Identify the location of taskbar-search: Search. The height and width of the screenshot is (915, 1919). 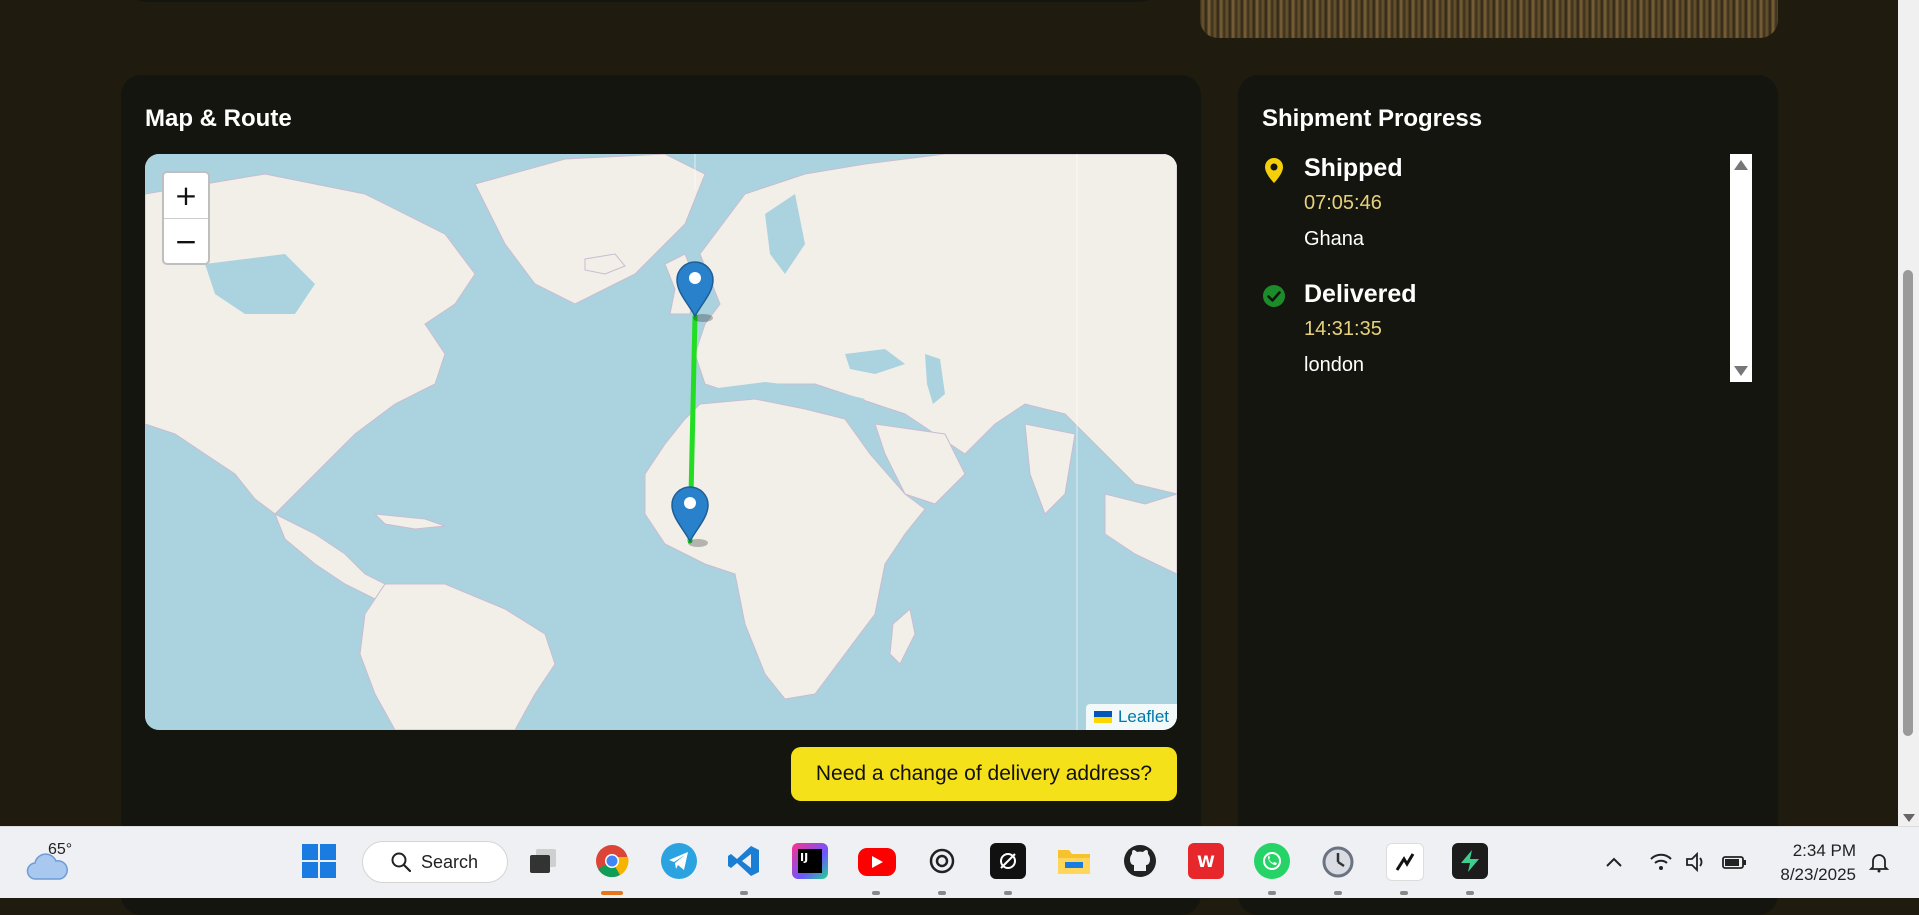
(435, 862).